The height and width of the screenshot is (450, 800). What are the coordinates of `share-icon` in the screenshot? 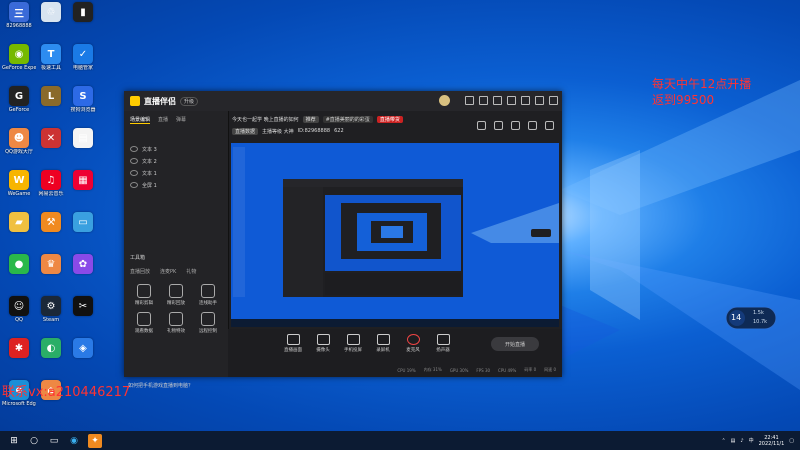 It's located at (549, 125).